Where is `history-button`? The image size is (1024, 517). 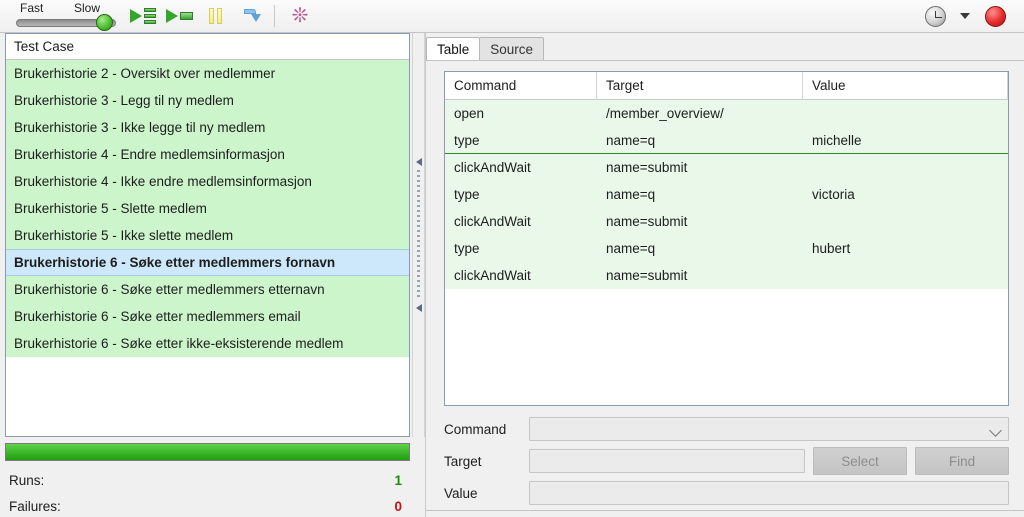 history-button is located at coordinates (935, 16).